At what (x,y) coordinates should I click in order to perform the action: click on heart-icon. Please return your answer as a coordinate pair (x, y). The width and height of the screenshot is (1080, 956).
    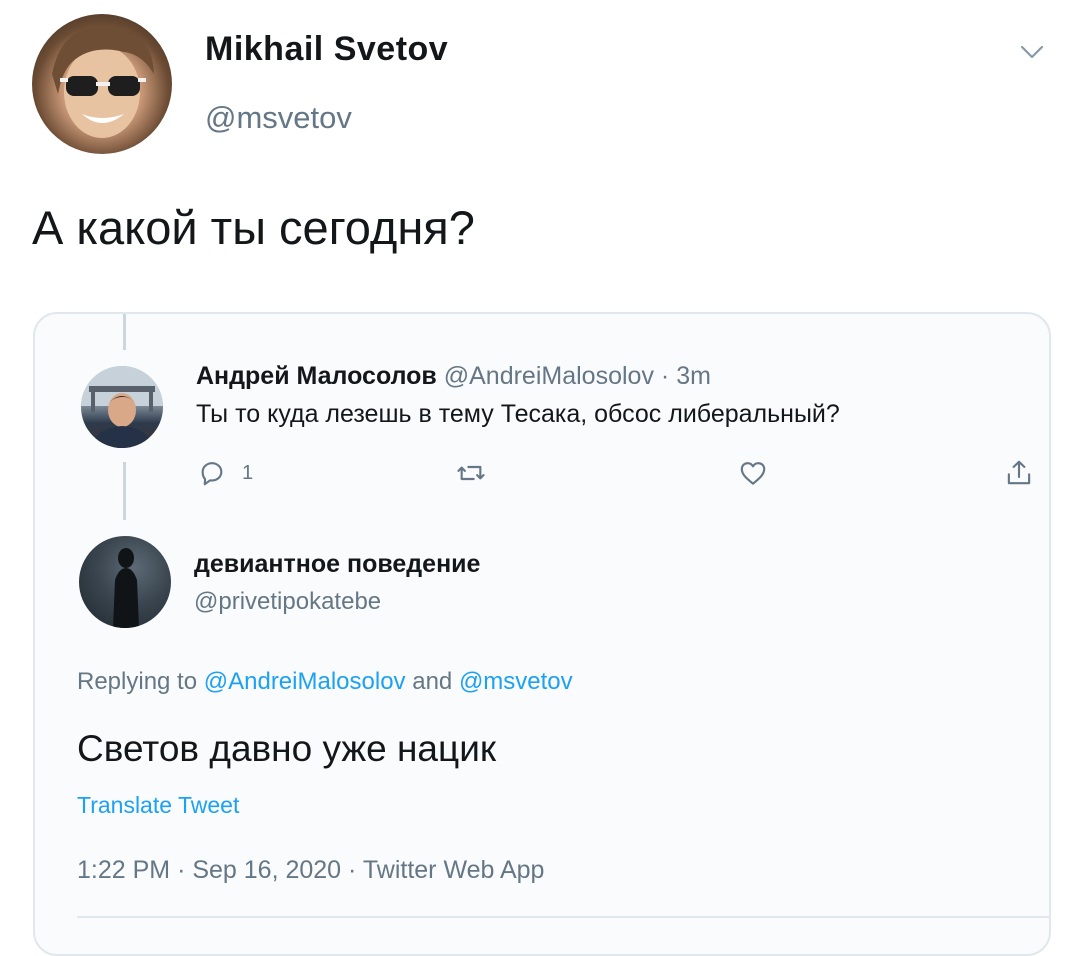
    Looking at the image, I should click on (753, 473).